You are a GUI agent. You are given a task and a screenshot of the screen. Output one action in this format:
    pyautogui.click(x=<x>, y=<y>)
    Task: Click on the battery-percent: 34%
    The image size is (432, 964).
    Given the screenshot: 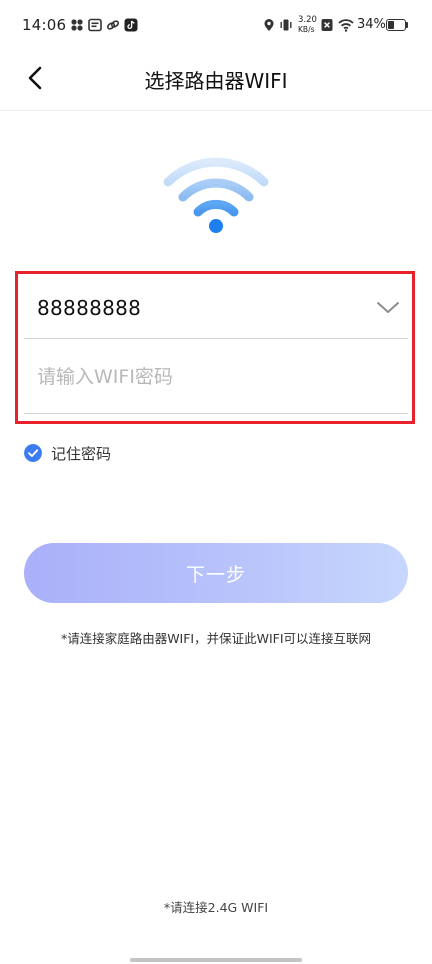 What is the action you would take?
    pyautogui.click(x=371, y=24)
    